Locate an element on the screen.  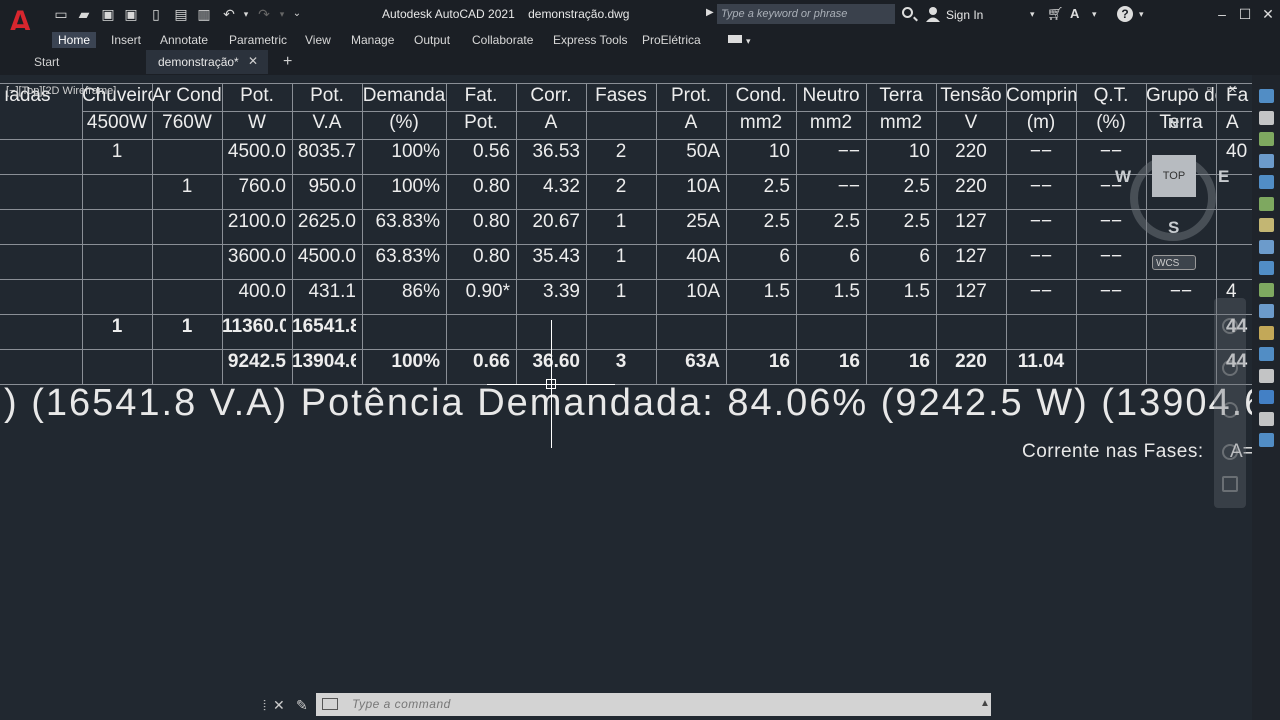
navigation-bar is located at coordinates (1230, 403).